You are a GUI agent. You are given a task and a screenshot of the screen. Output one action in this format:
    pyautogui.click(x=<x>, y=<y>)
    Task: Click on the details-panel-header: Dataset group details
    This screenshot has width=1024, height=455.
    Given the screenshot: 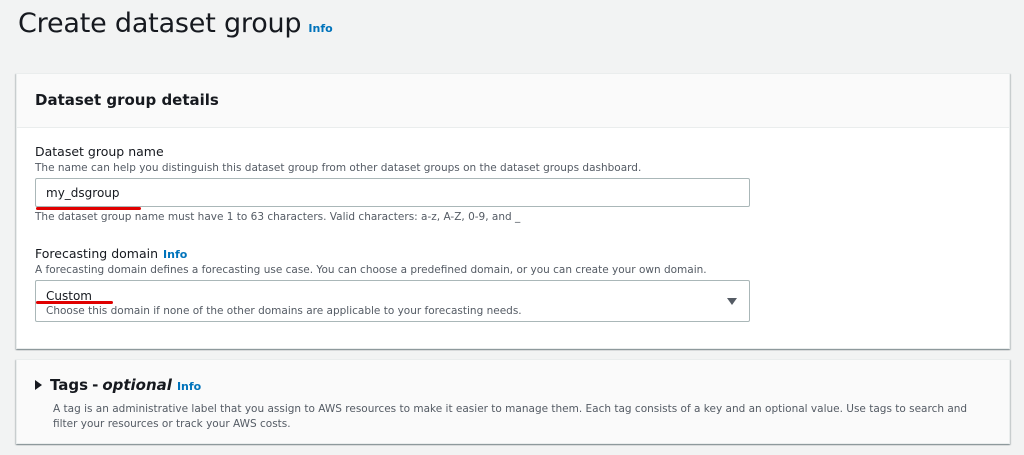 What is the action you would take?
    pyautogui.click(x=513, y=101)
    